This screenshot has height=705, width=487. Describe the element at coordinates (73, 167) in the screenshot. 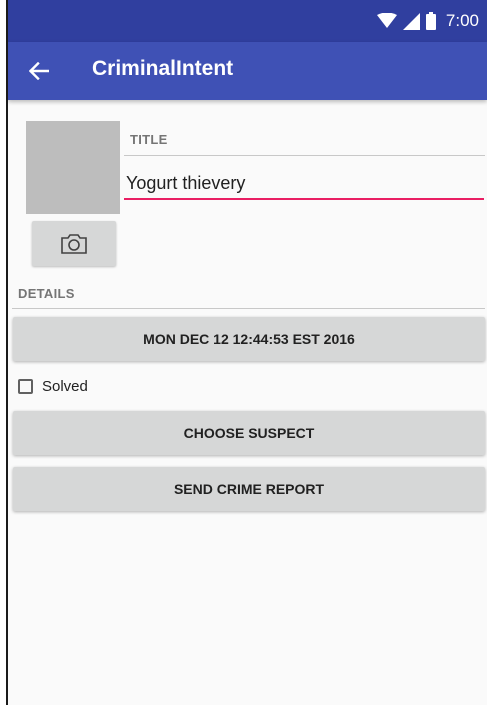

I see `crime-photo` at that location.